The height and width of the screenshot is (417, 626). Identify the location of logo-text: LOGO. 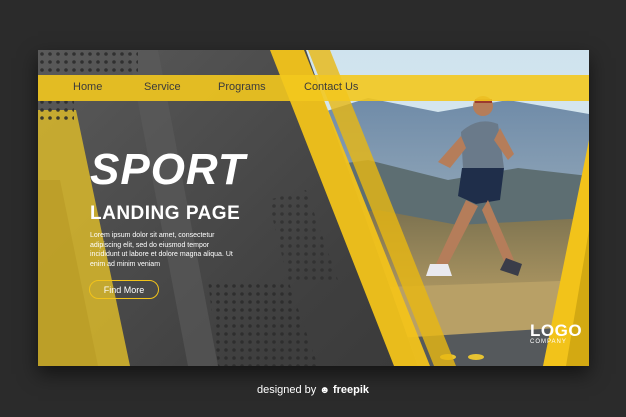
(556, 330).